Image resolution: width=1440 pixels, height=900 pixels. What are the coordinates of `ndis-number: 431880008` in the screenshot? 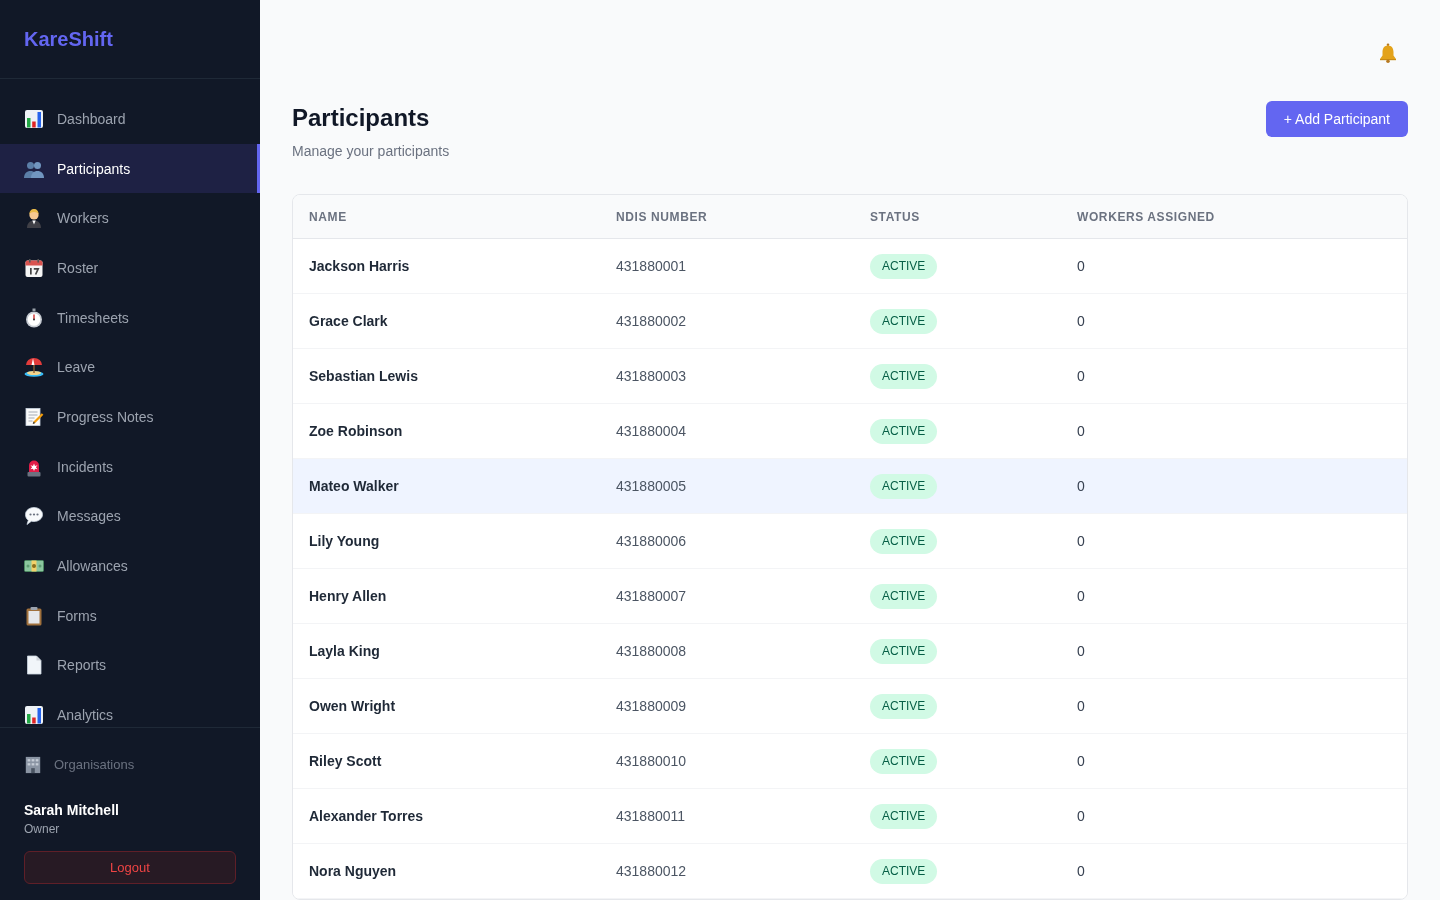 It's located at (651, 650).